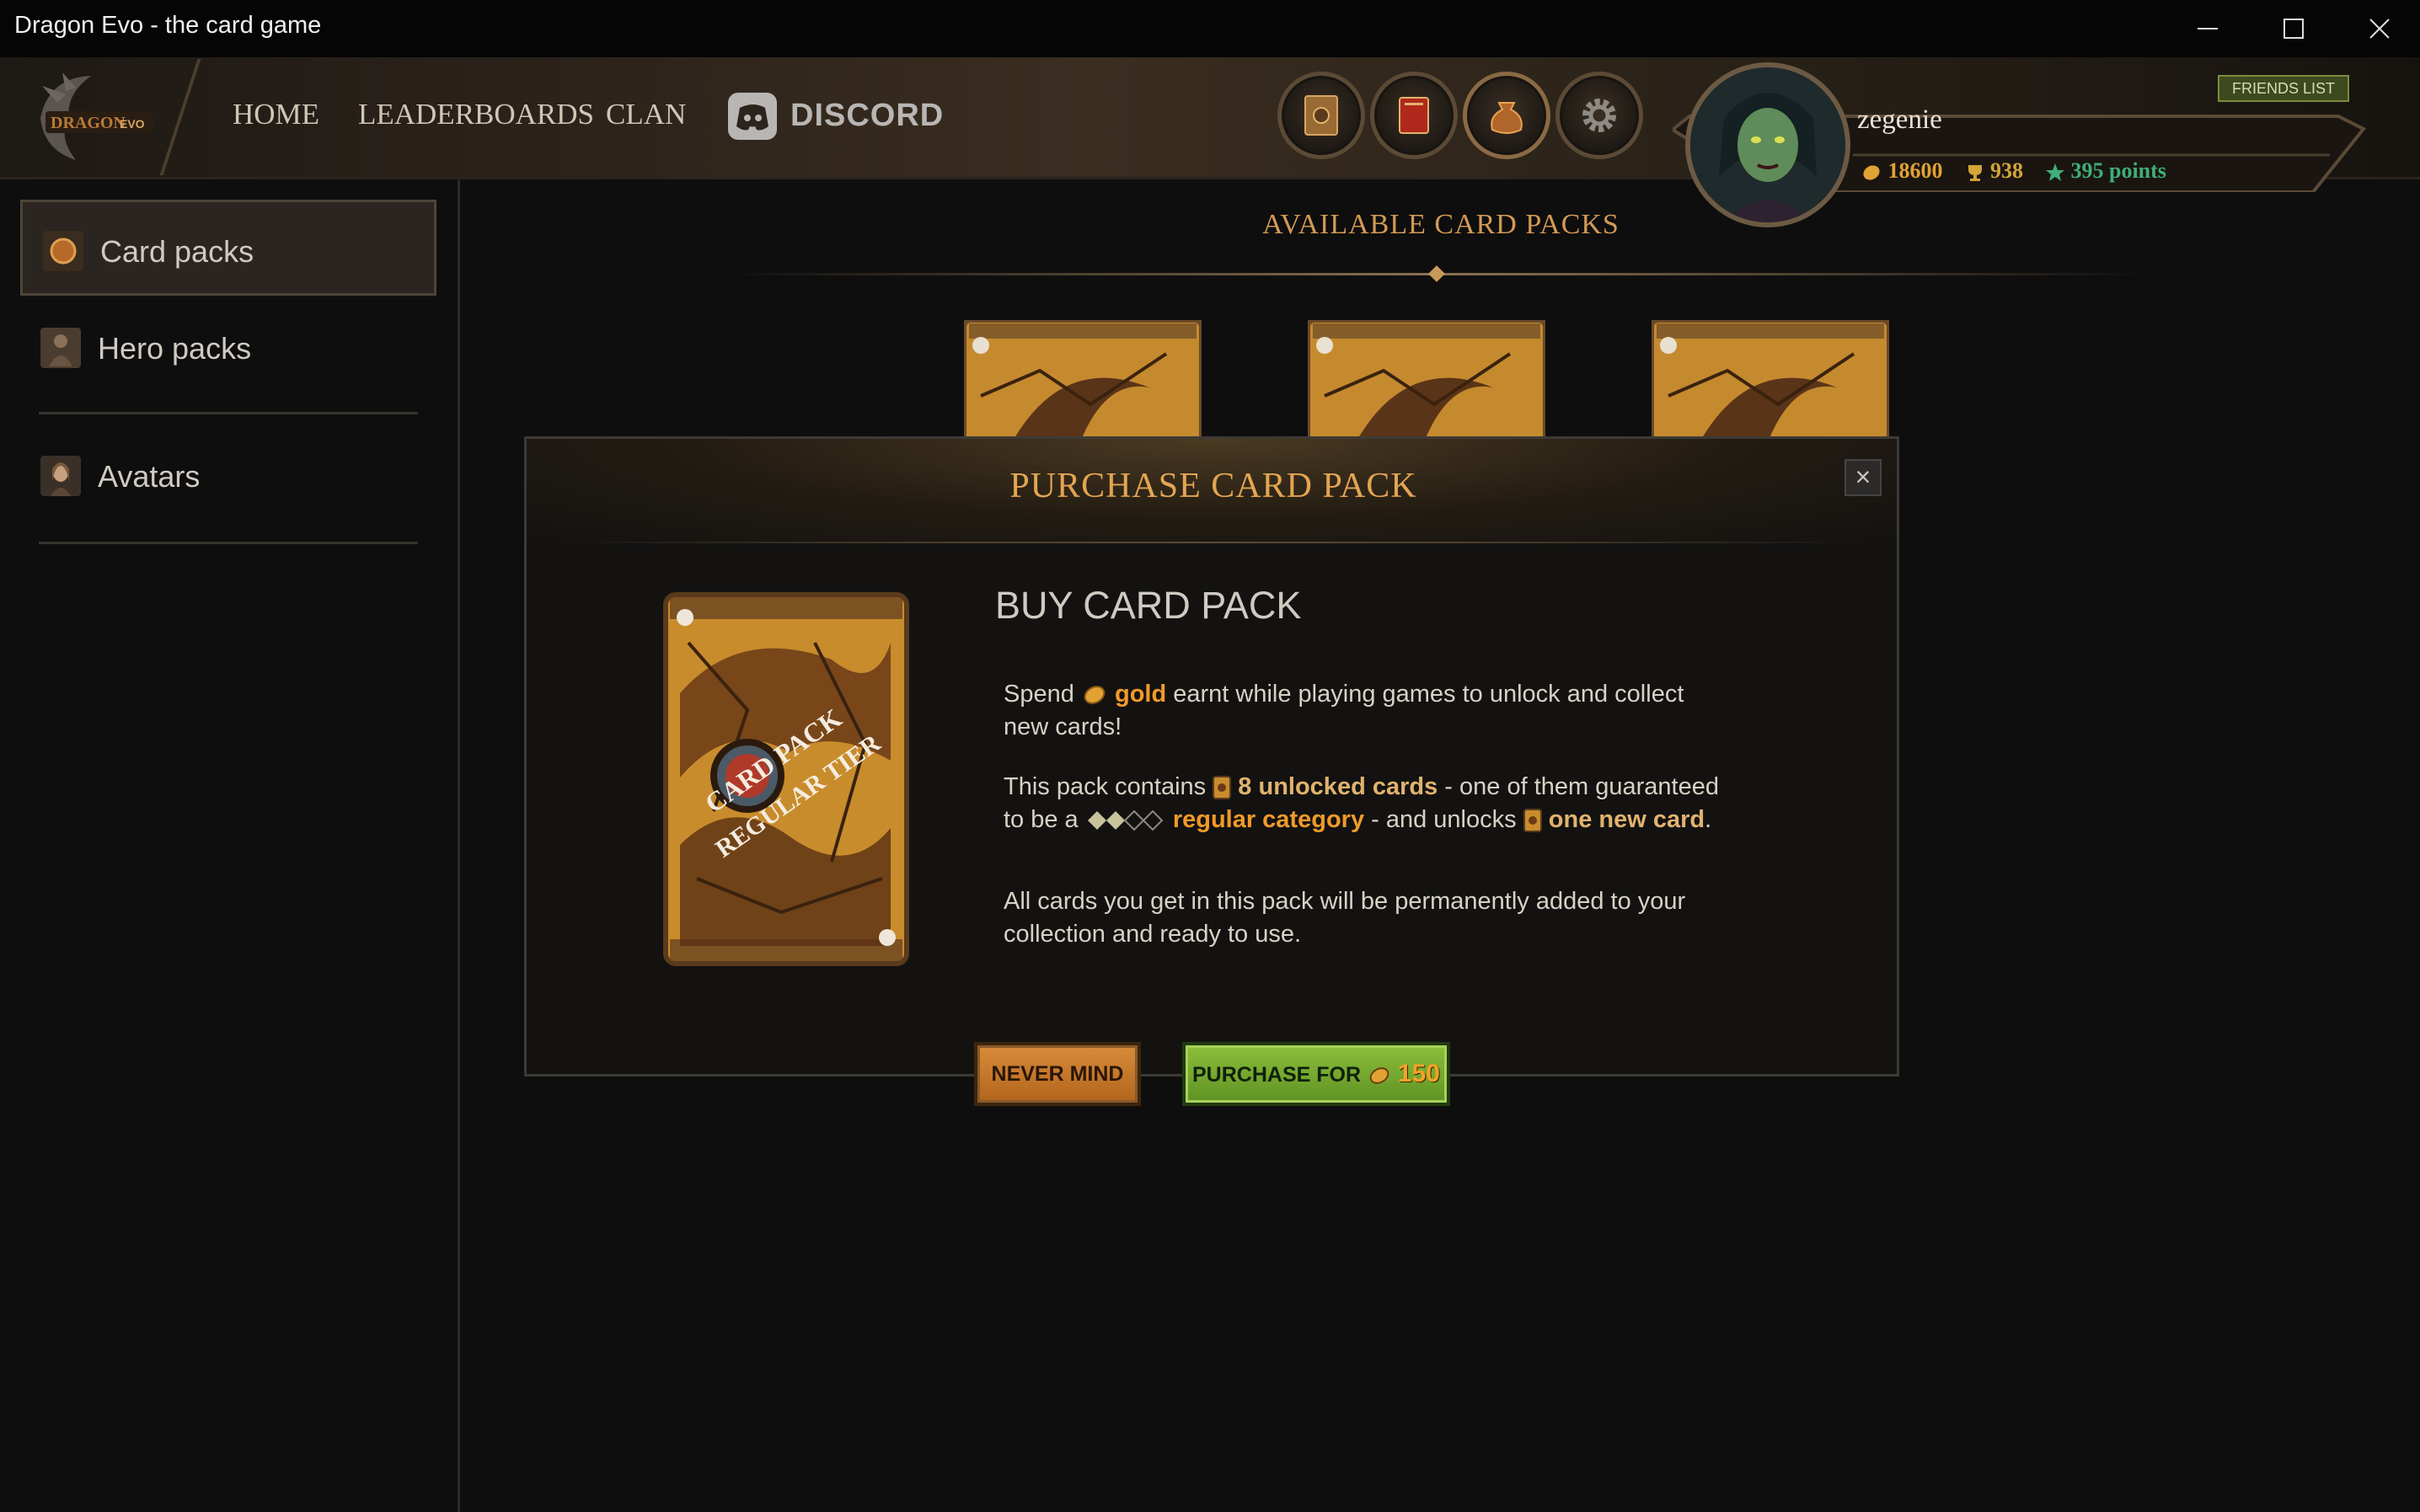 The height and width of the screenshot is (1512, 2420). What do you see at coordinates (88, 123) in the screenshot?
I see `svg-text: DRAGON` at bounding box center [88, 123].